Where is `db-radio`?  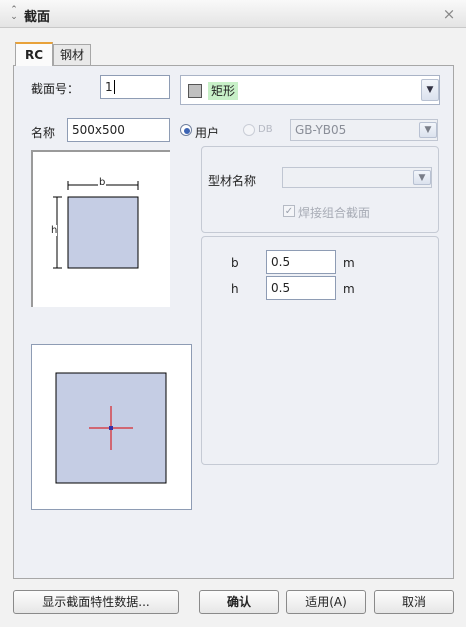 db-radio is located at coordinates (249, 130).